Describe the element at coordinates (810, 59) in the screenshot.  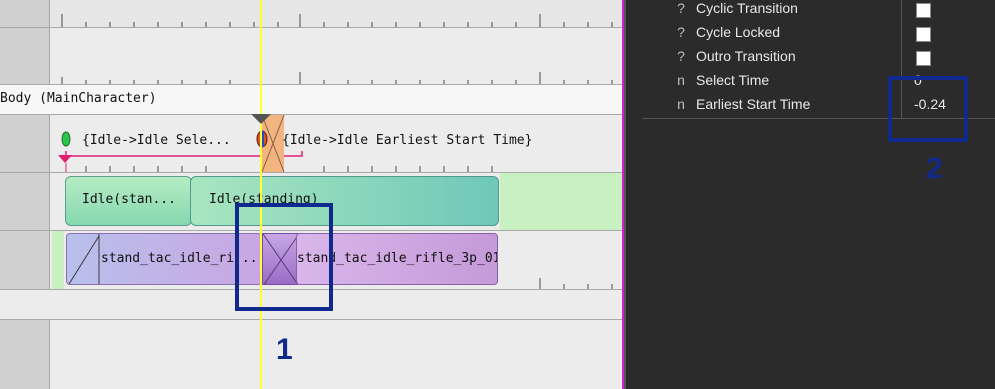
I see `property-row-outro-transition: ? Outro Transition` at that location.